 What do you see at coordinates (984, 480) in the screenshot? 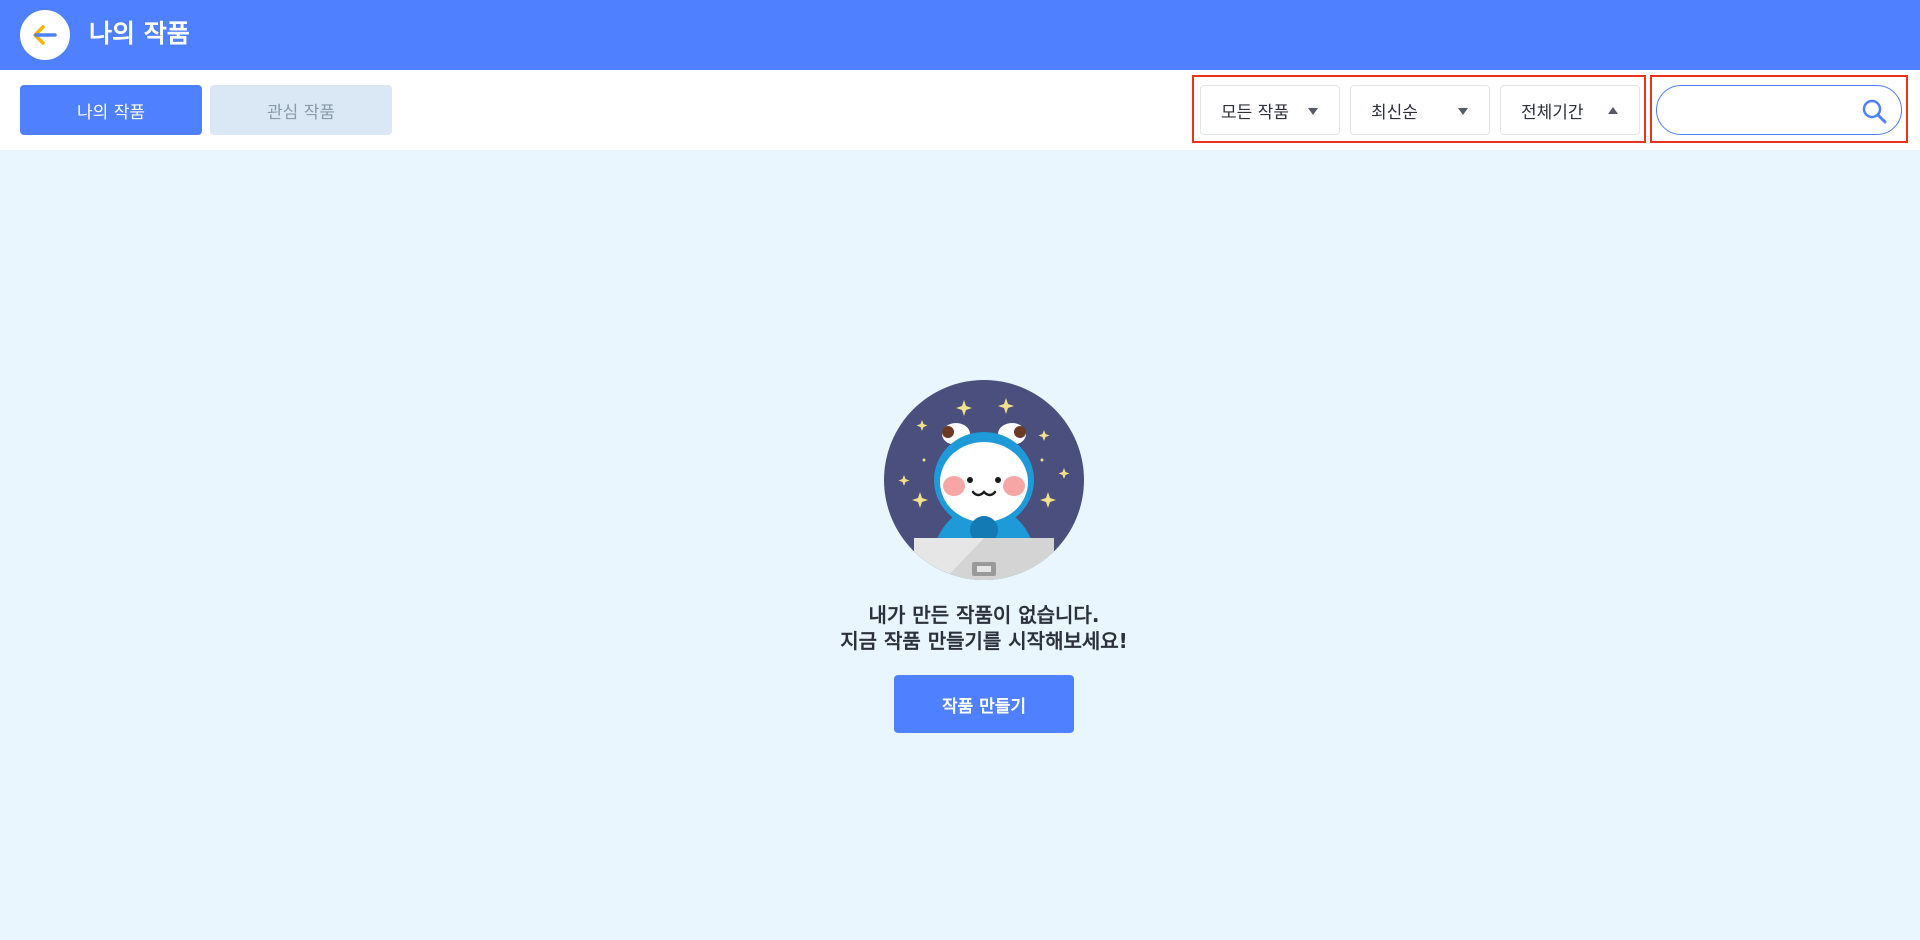
I see `empty-state-mascot-illustration` at bounding box center [984, 480].